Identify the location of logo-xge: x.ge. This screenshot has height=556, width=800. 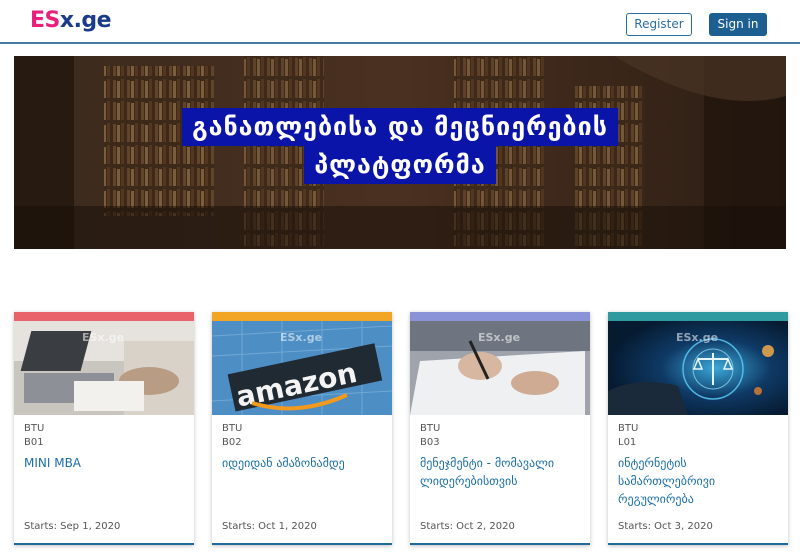
(85, 20).